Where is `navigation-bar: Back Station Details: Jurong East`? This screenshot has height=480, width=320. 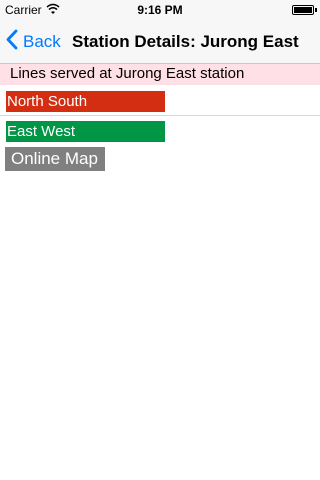
navigation-bar: Back Station Details: Jurong East is located at coordinates (160, 42).